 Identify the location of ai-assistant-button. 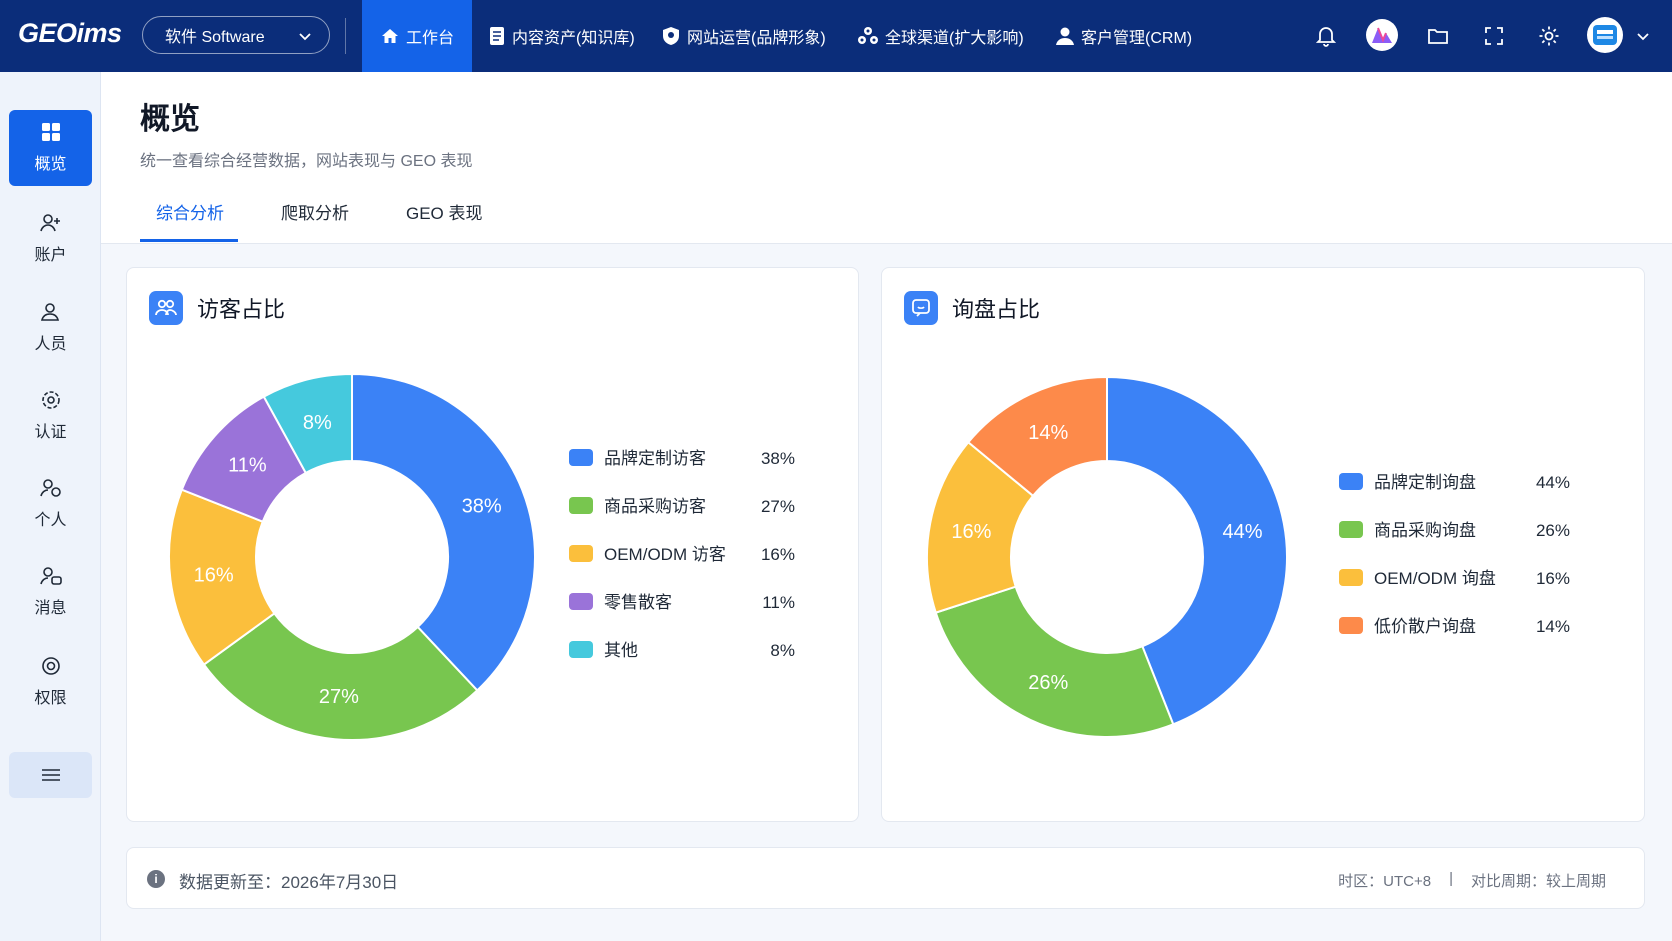
(1382, 35).